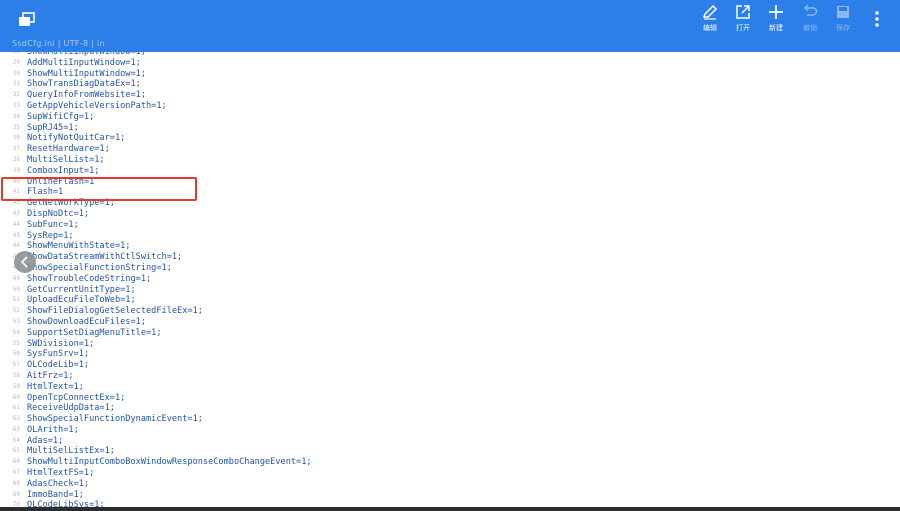 This screenshot has width=900, height=511. I want to click on line-number: 32, so click(16, 95).